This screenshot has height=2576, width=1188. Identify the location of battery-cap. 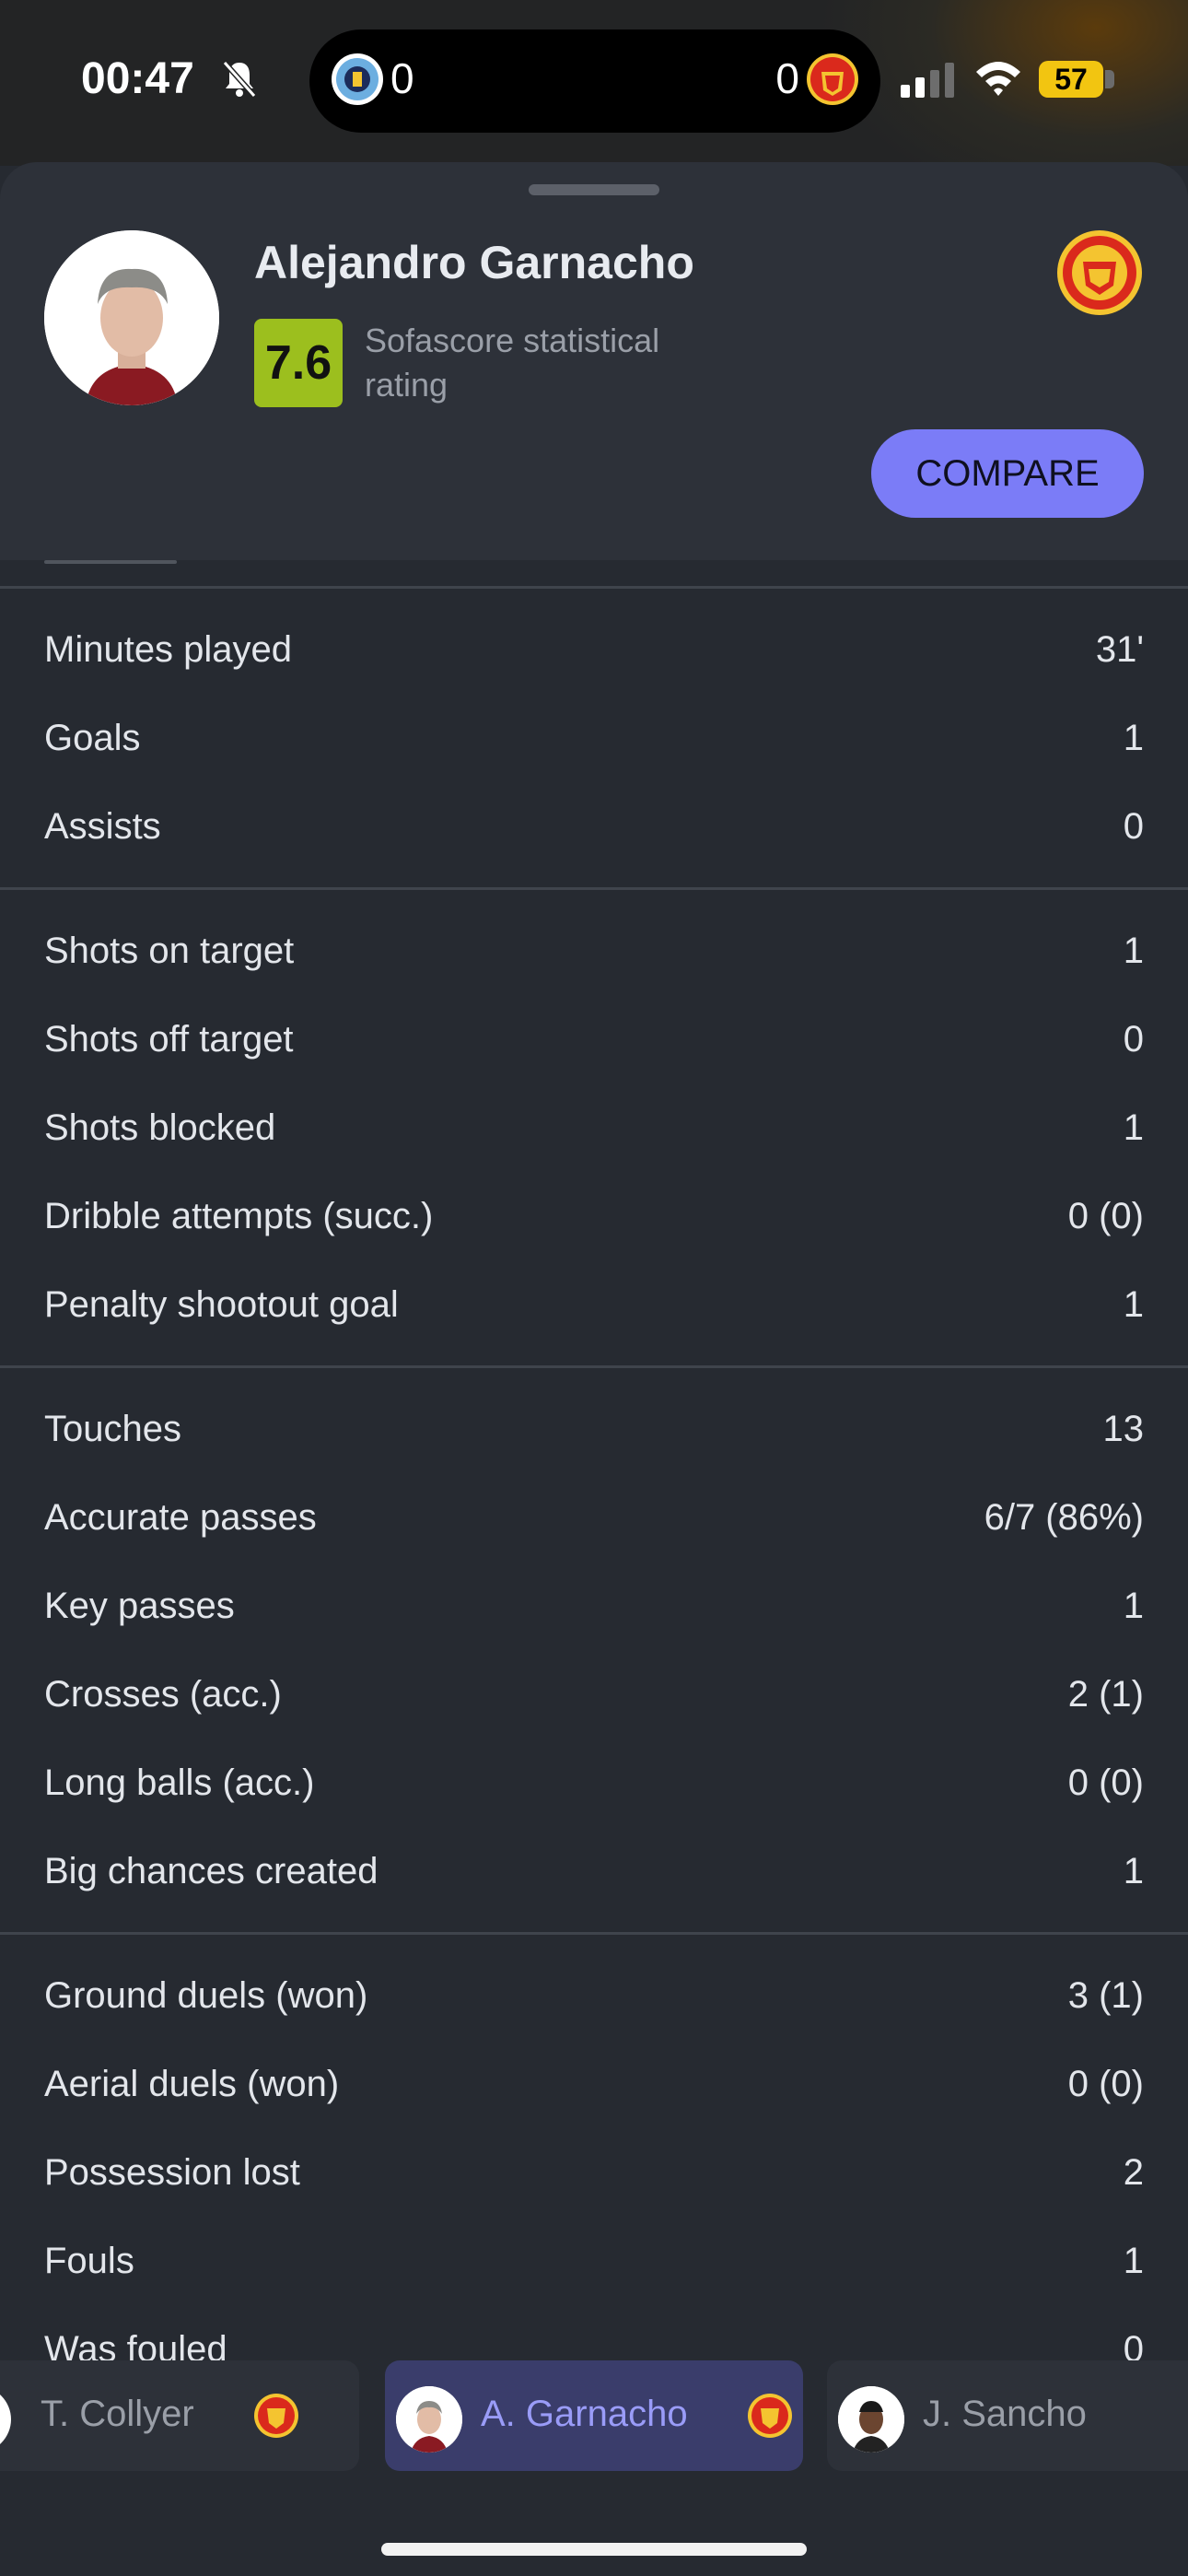
(1109, 79).